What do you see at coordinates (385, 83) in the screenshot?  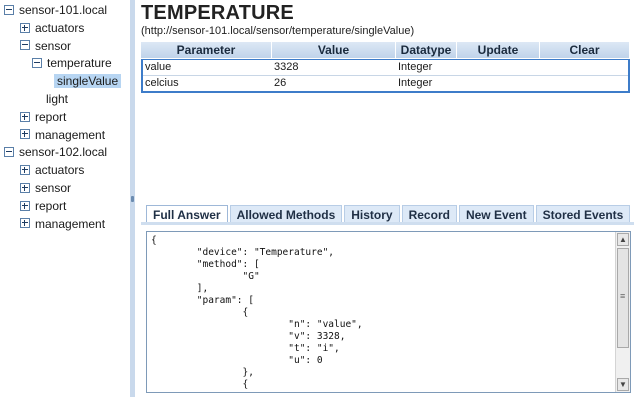 I see `table-row: celcius 26 Integer` at bounding box center [385, 83].